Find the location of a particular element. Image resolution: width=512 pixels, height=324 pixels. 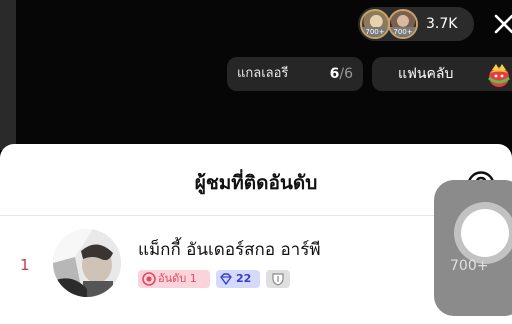

fanclub-label: แฟนคลับ is located at coordinates (426, 74).